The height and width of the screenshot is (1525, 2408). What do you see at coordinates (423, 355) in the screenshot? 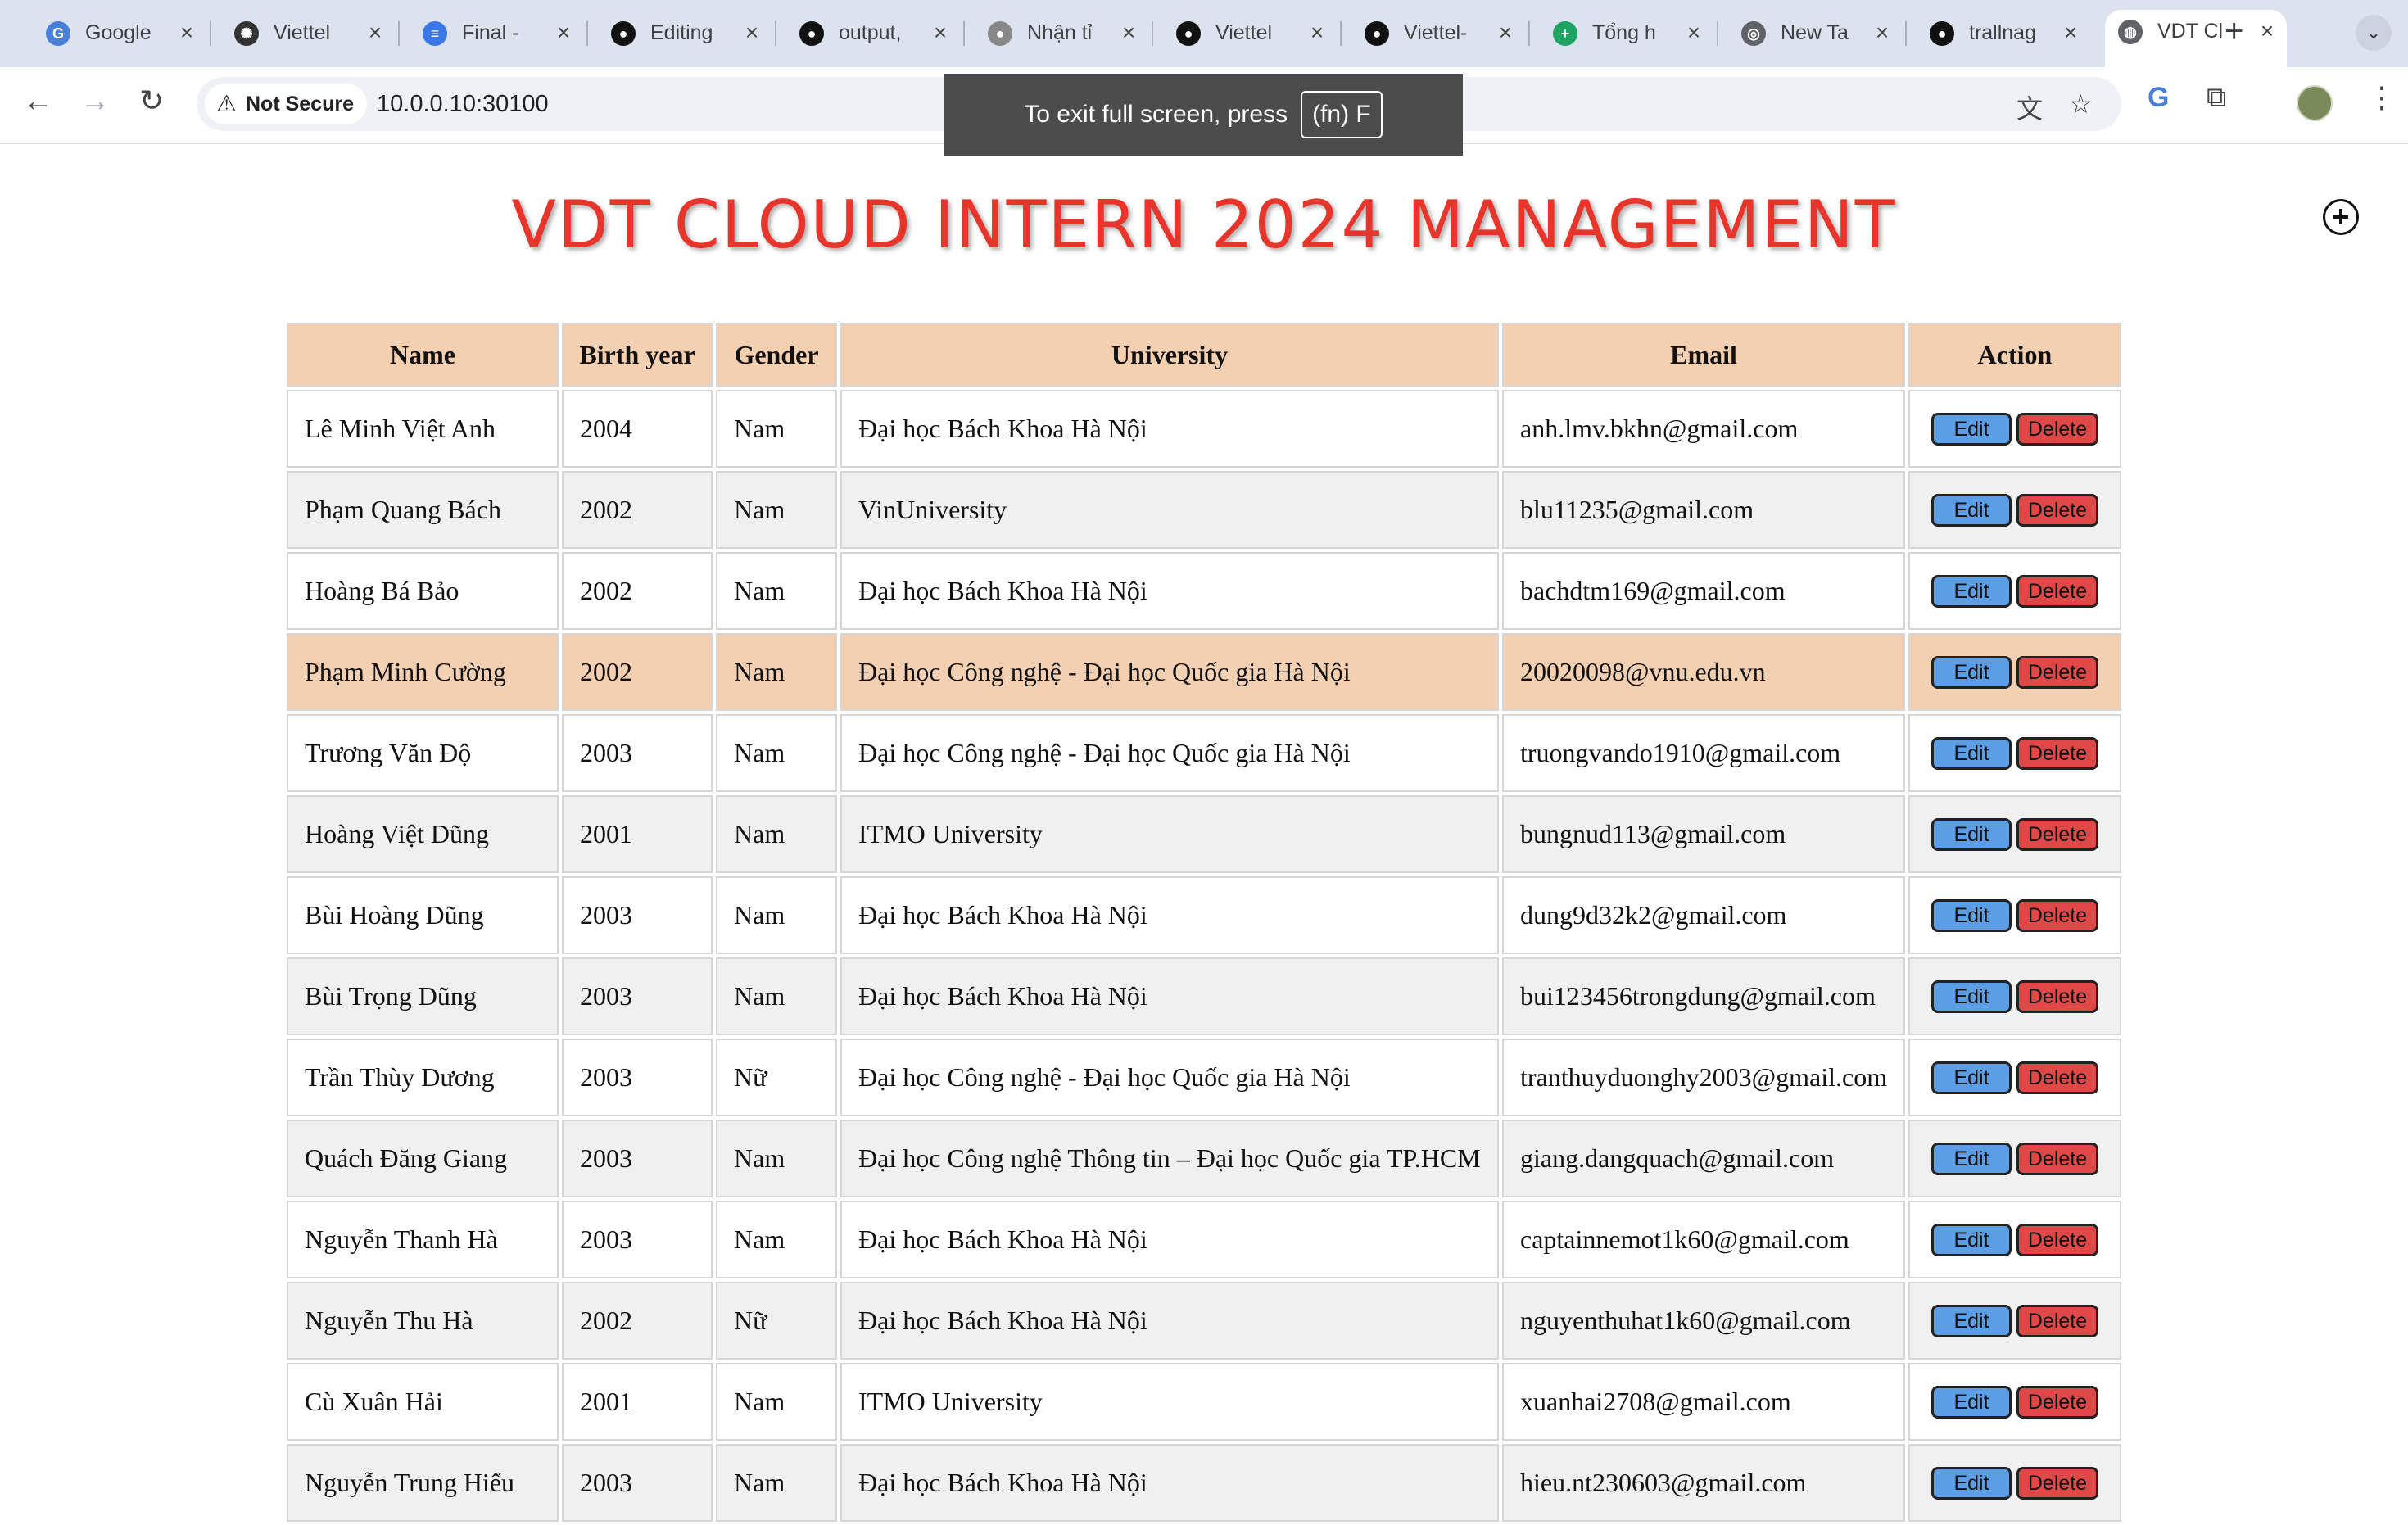
I see `column-header-name: Name` at bounding box center [423, 355].